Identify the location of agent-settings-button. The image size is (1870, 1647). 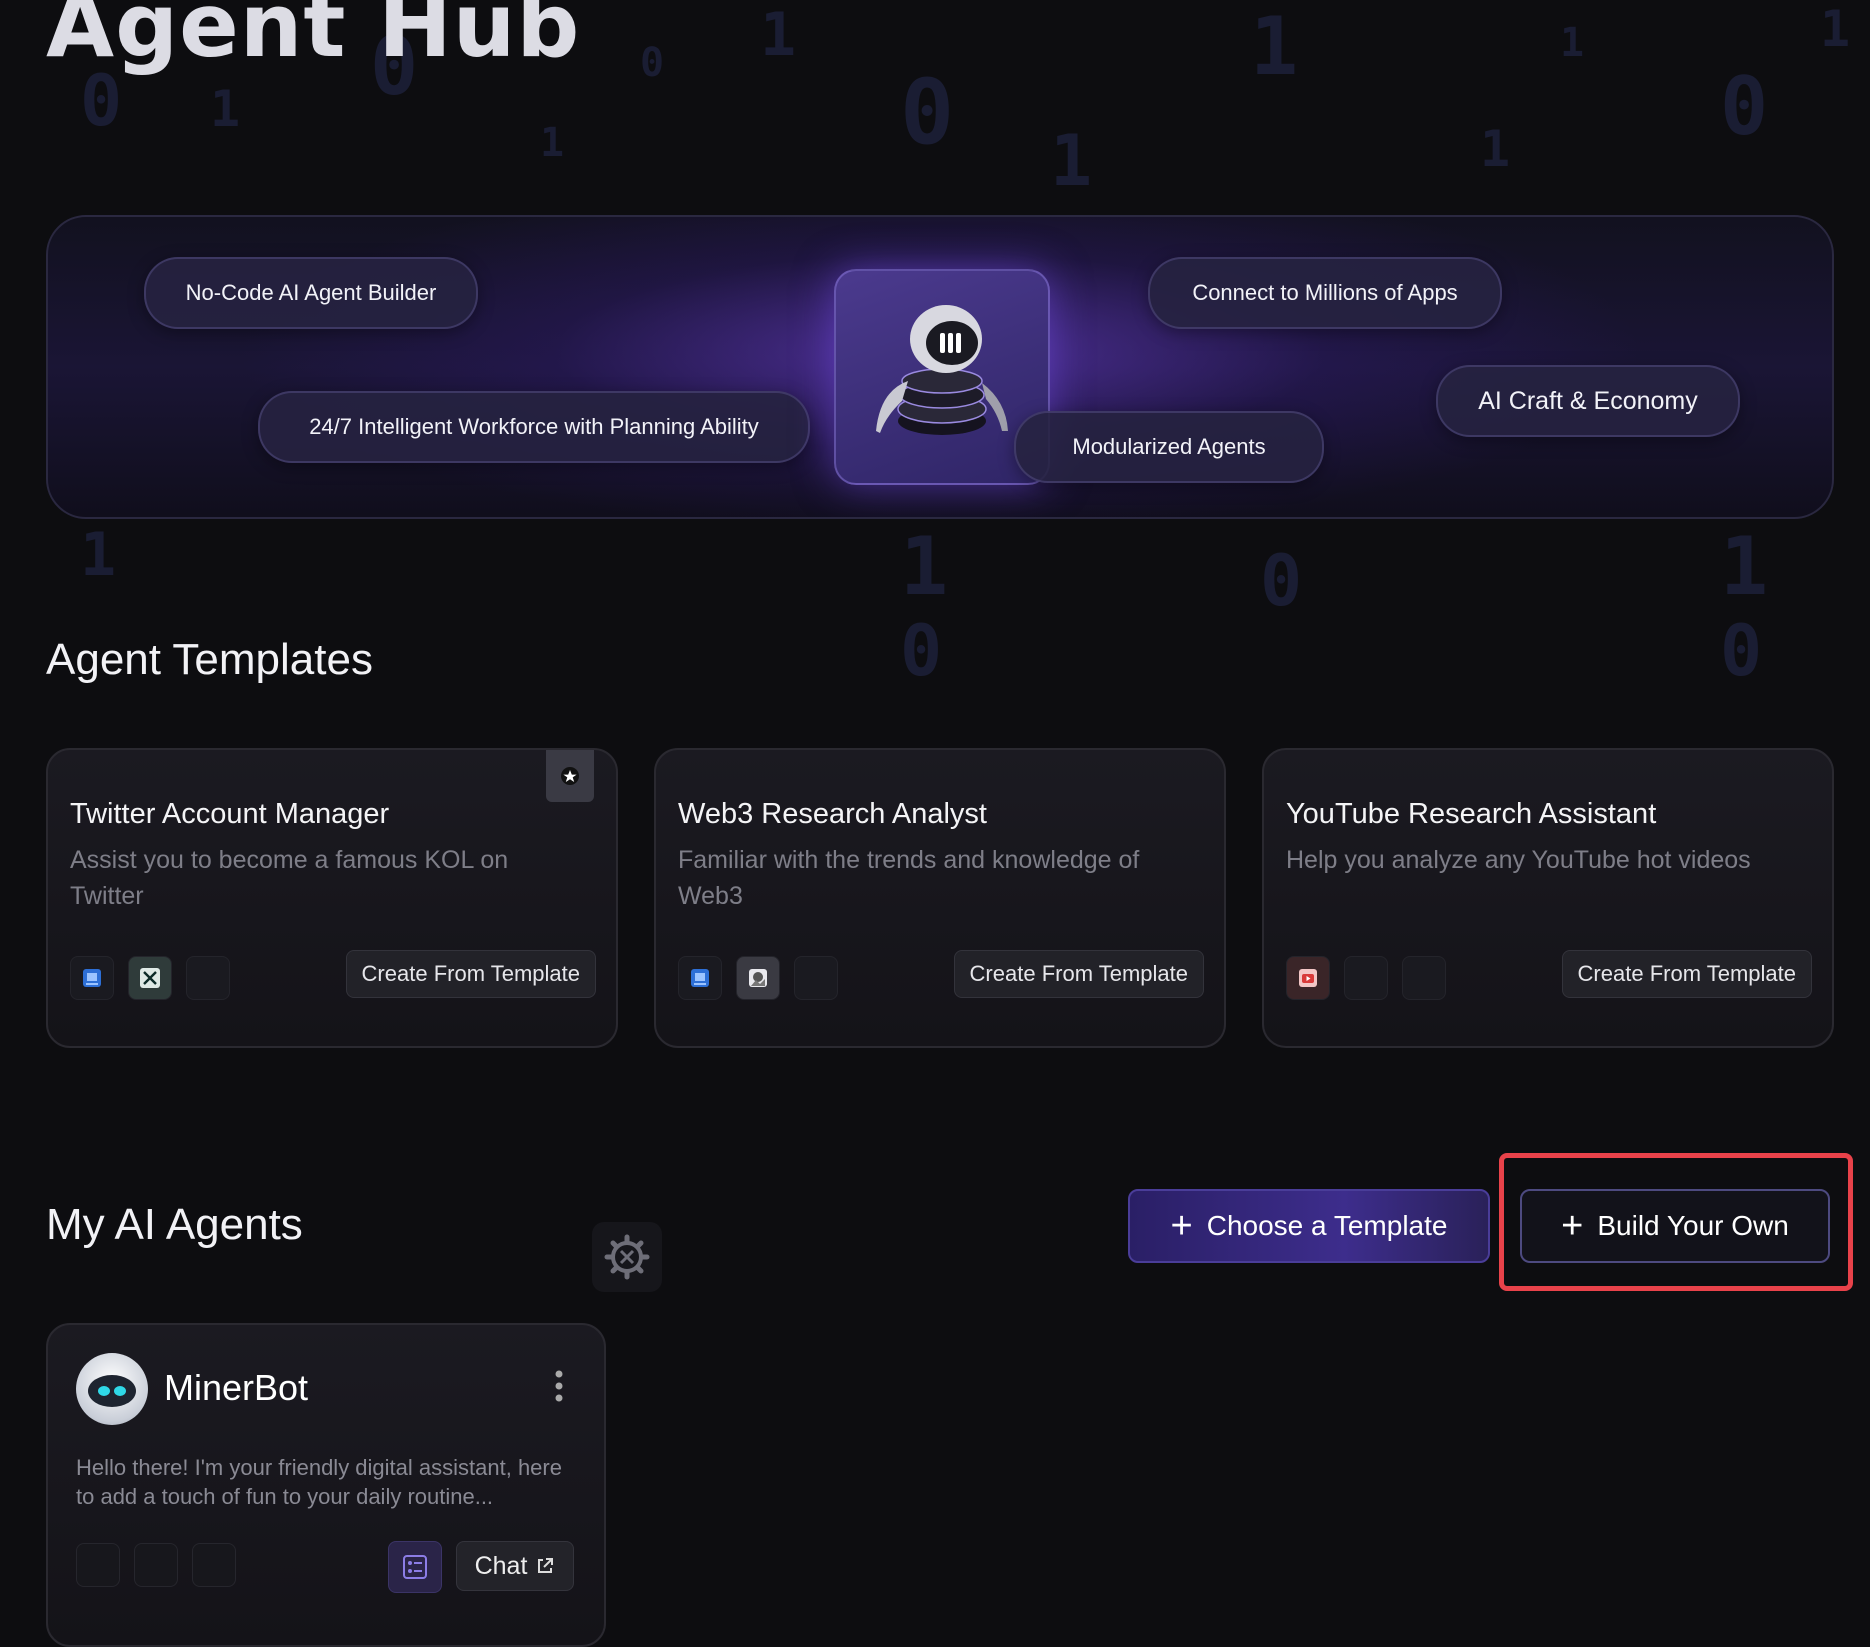
(627, 1257).